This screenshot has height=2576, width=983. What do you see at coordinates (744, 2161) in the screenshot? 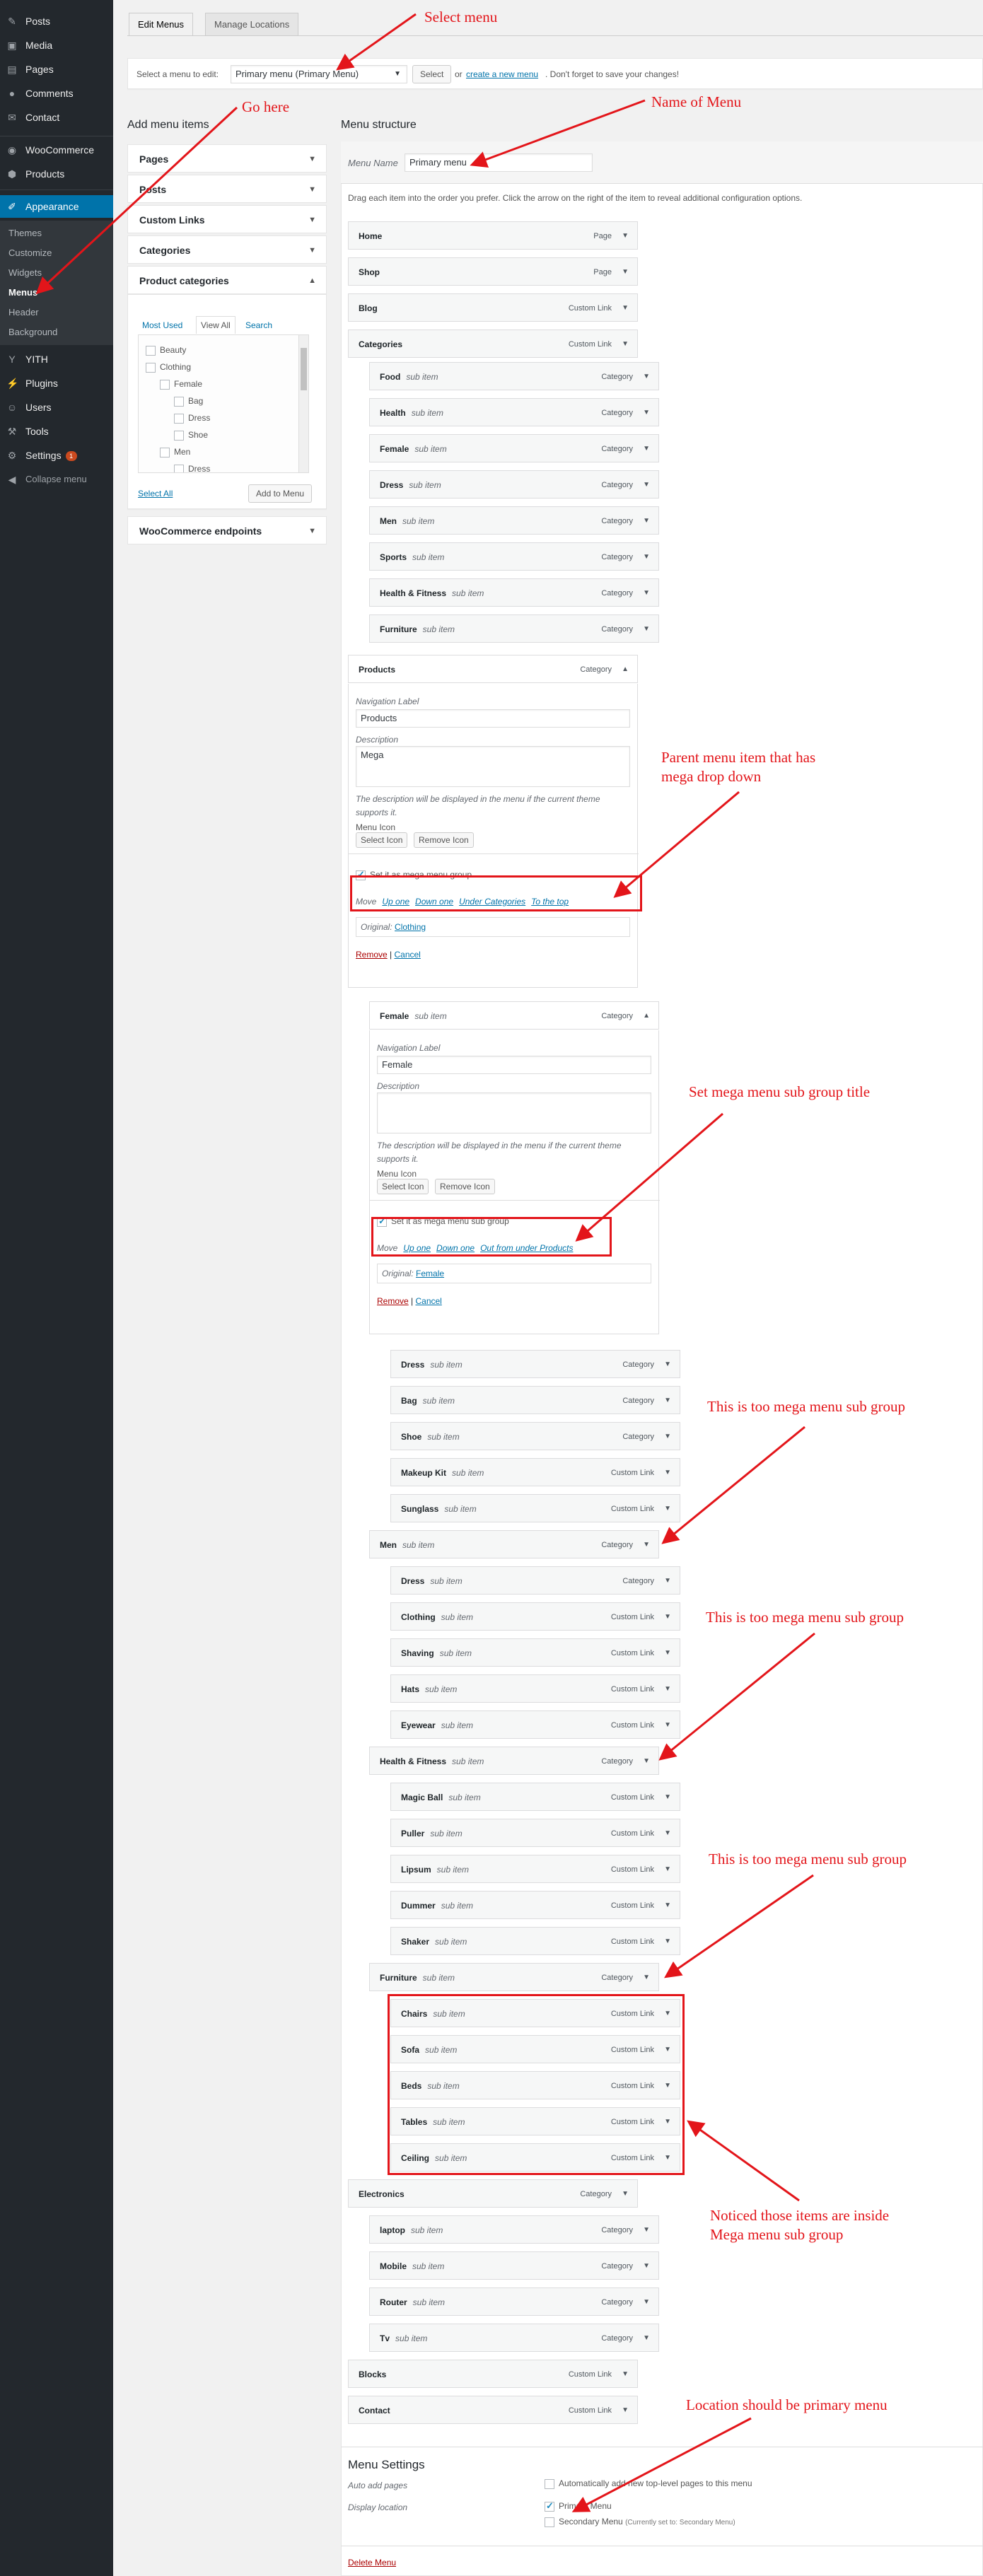
I see `arrow-noticed` at bounding box center [744, 2161].